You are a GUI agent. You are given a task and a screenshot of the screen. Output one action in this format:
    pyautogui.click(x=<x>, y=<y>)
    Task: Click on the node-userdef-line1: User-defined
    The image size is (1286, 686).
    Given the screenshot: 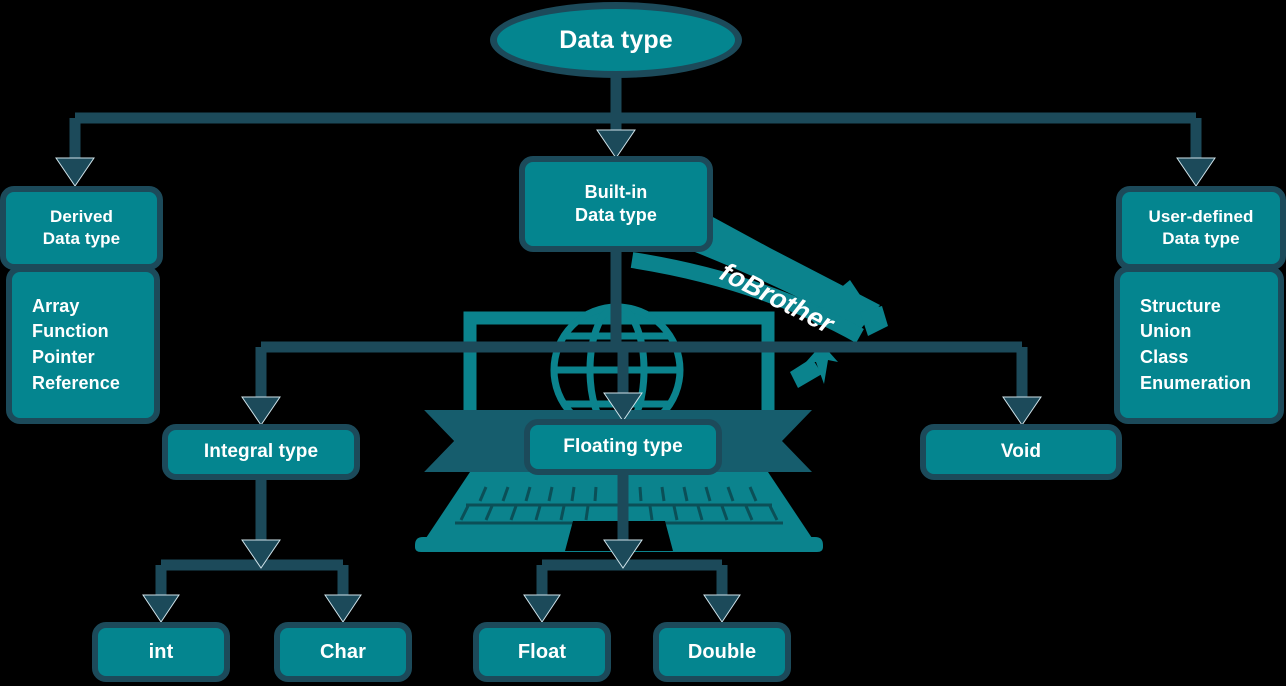 What is the action you would take?
    pyautogui.click(x=1201, y=216)
    